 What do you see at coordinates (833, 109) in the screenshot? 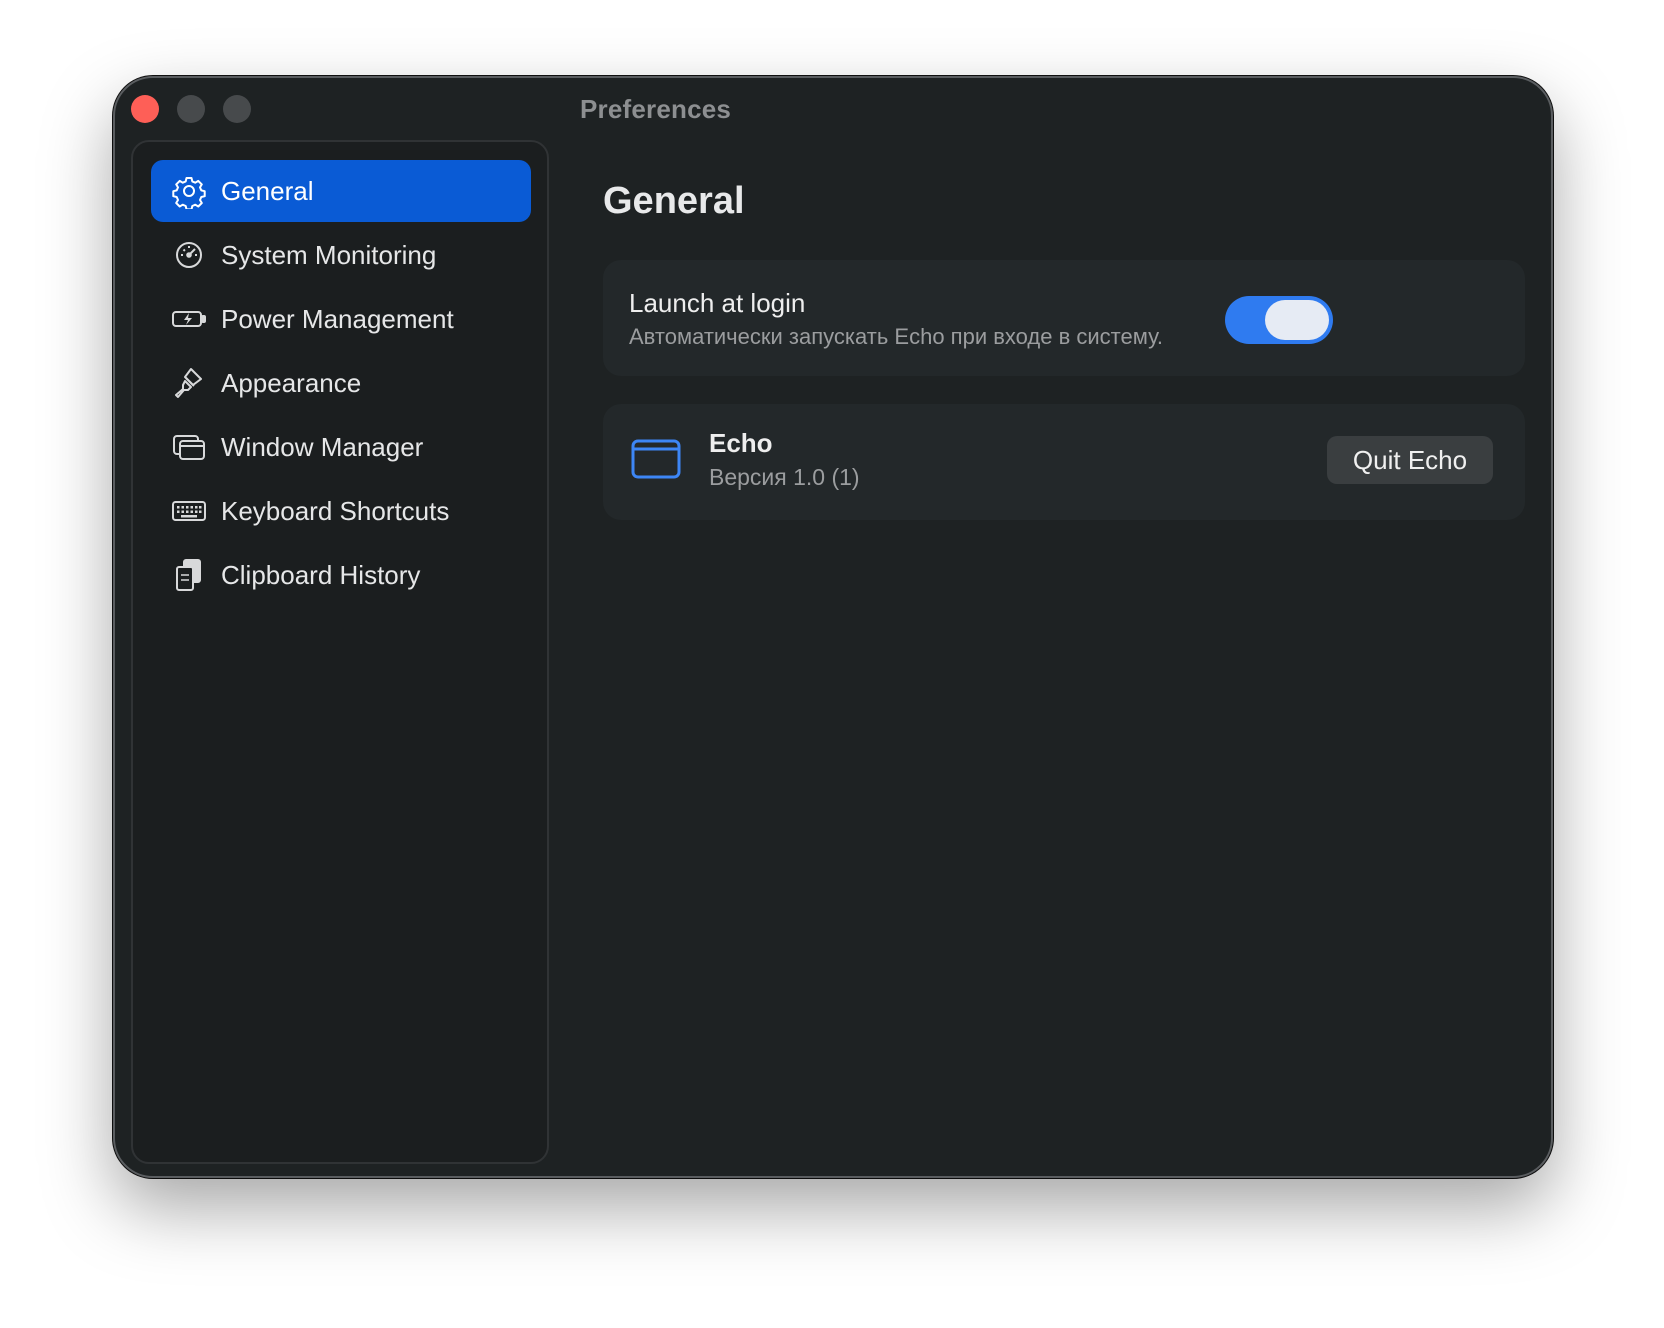
I see `title-bar: Preferences` at bounding box center [833, 109].